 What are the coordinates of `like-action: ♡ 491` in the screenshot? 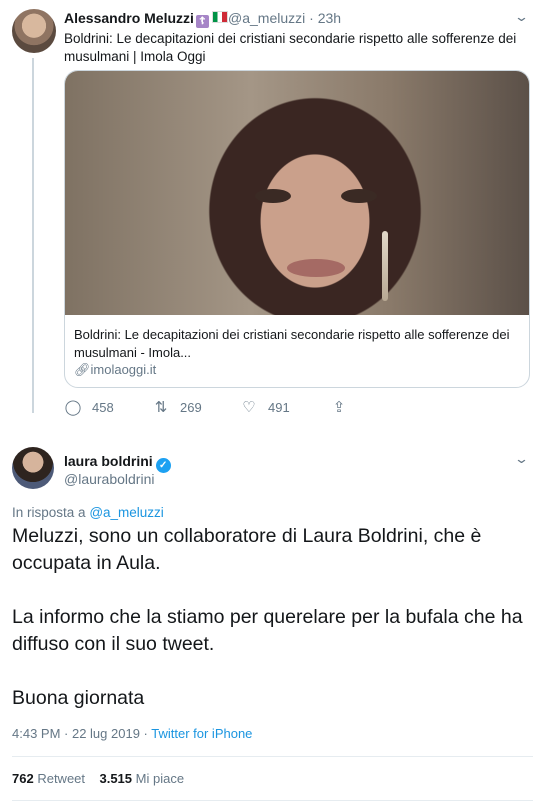 It's located at (265, 407).